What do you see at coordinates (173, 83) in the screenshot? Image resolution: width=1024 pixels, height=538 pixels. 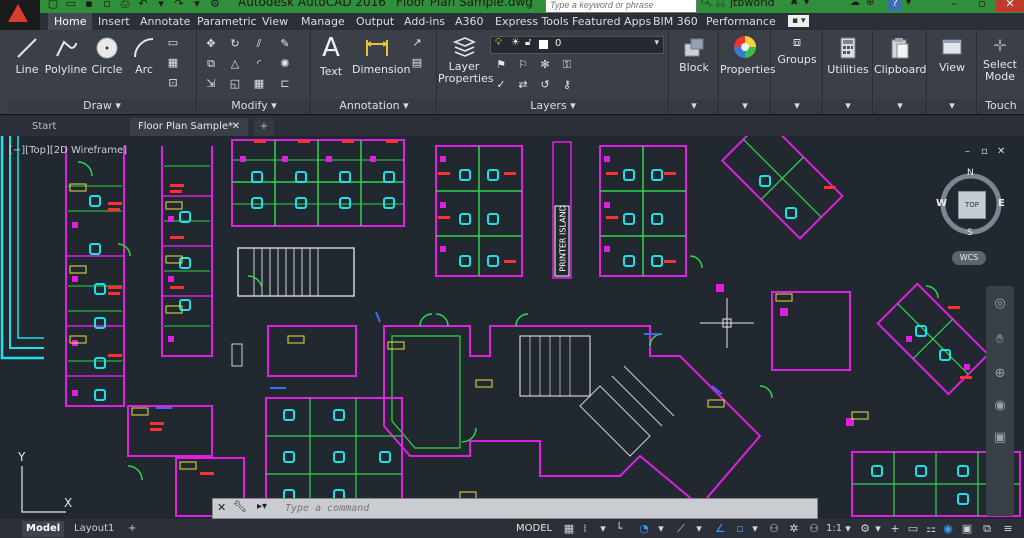 I see `boundary-icon: ⊡` at bounding box center [173, 83].